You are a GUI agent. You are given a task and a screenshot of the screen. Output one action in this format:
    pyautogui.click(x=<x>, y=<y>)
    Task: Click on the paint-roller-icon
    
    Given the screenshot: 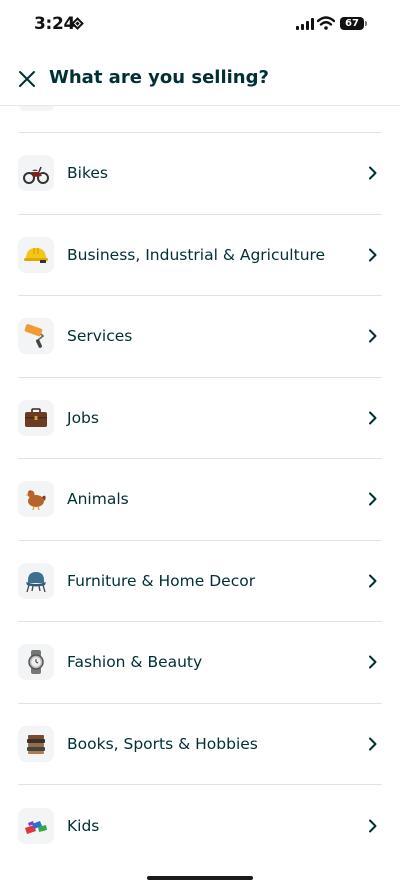 What is the action you would take?
    pyautogui.click(x=36, y=336)
    